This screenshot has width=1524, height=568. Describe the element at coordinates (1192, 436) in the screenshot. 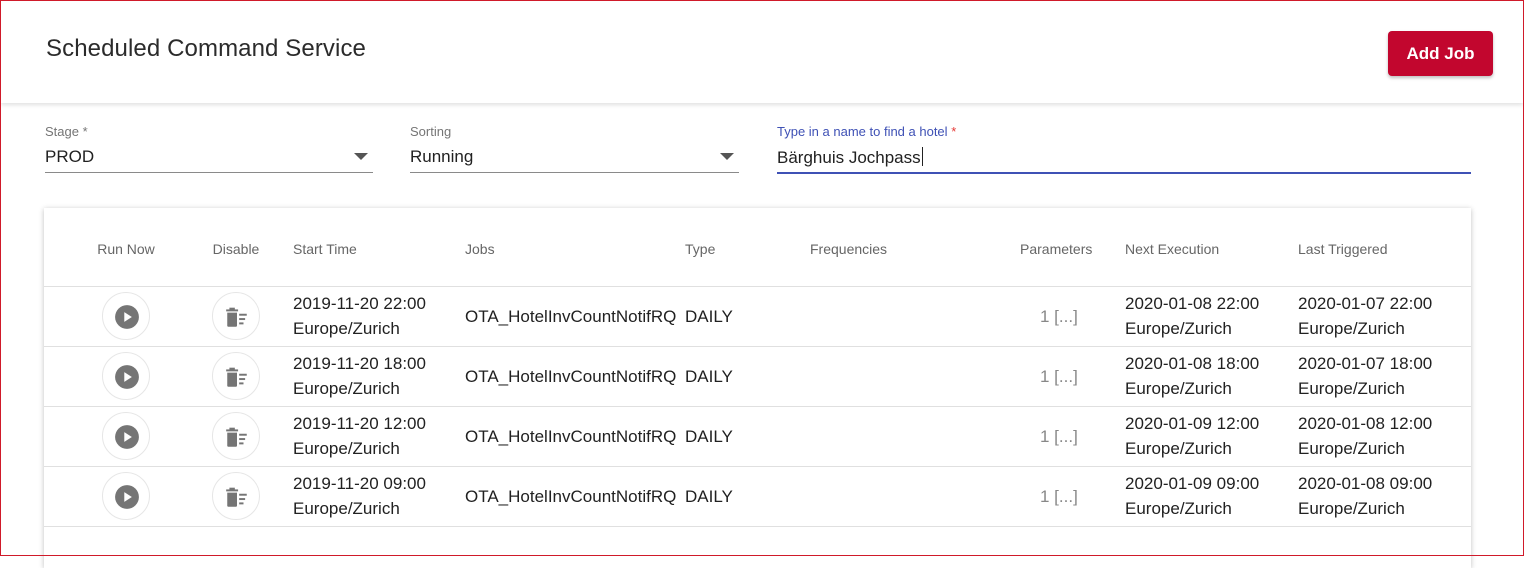

I see `next-execution-cell: 2020-01-09 12:00 Europe/Zurich` at that location.